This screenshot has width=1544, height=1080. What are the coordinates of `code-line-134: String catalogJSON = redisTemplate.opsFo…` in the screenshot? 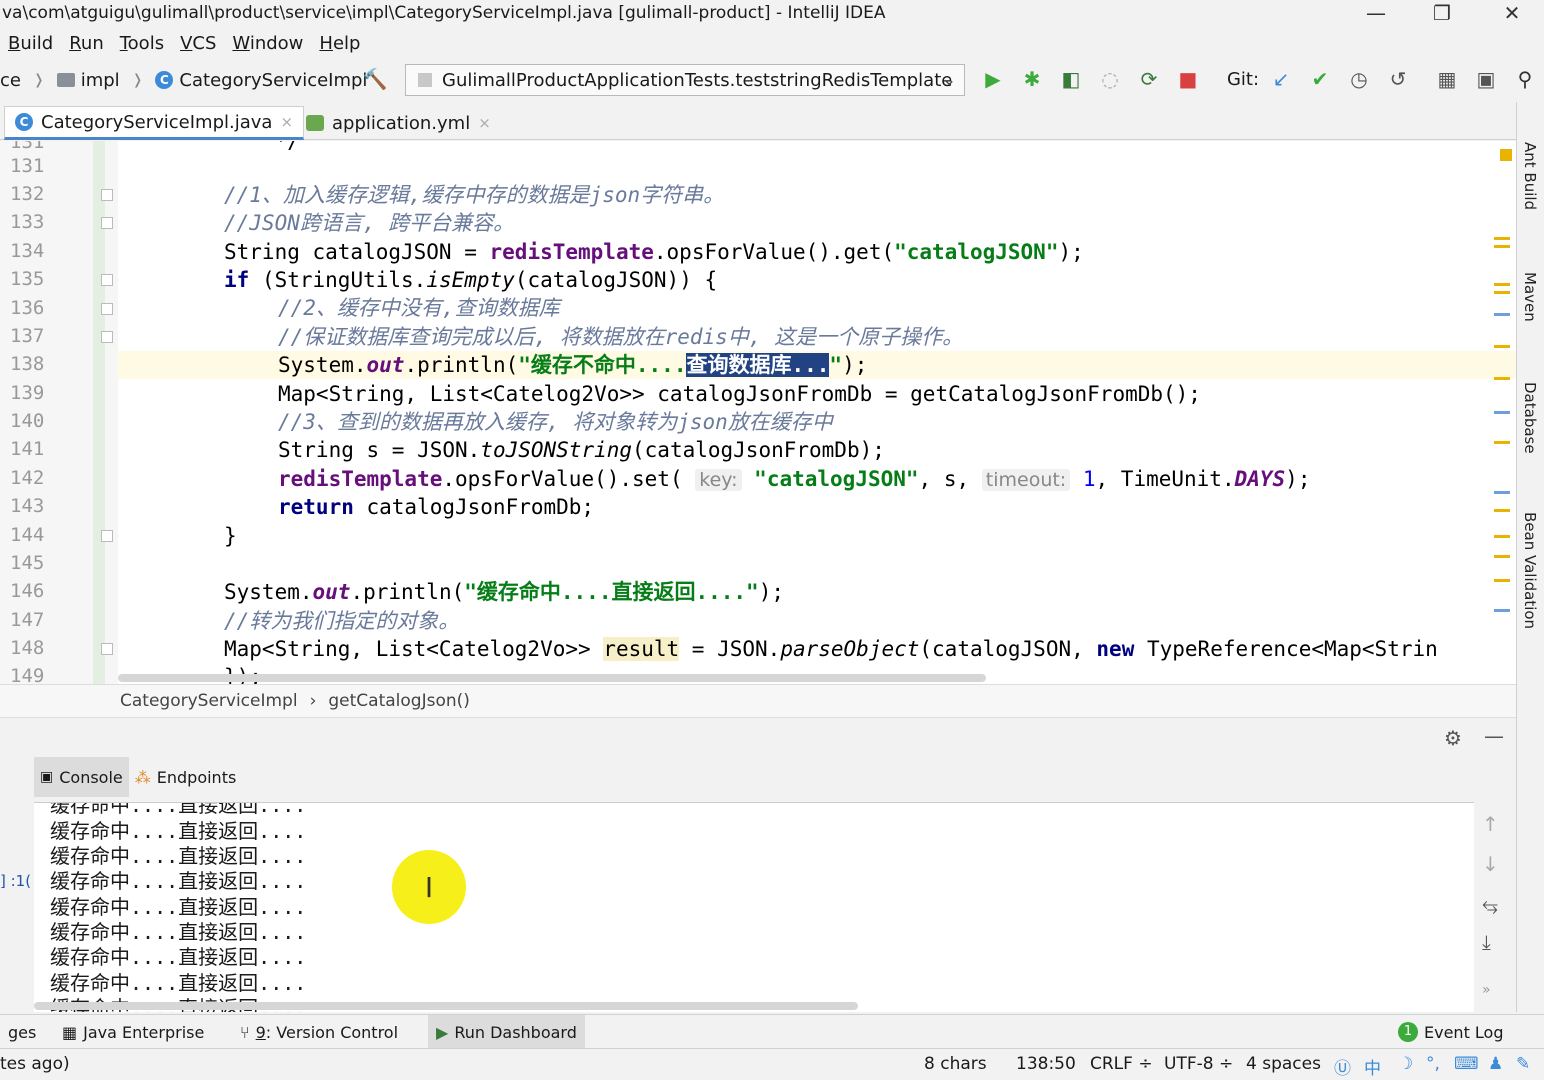 It's located at (654, 252).